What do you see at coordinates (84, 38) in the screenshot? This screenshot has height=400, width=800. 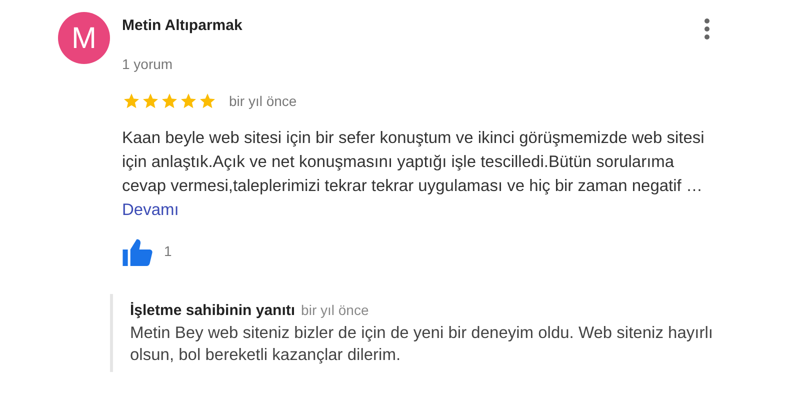 I see `avatar: M` at bounding box center [84, 38].